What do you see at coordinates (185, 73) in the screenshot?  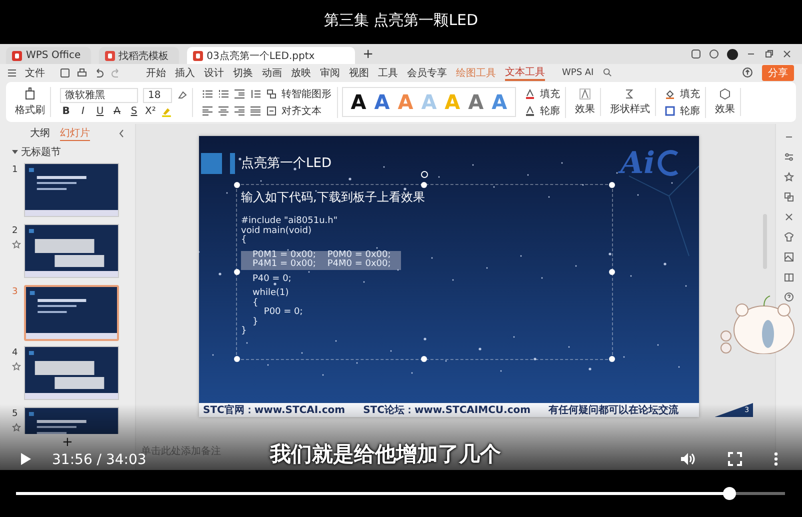 I see `ribbon-tab: 插入` at bounding box center [185, 73].